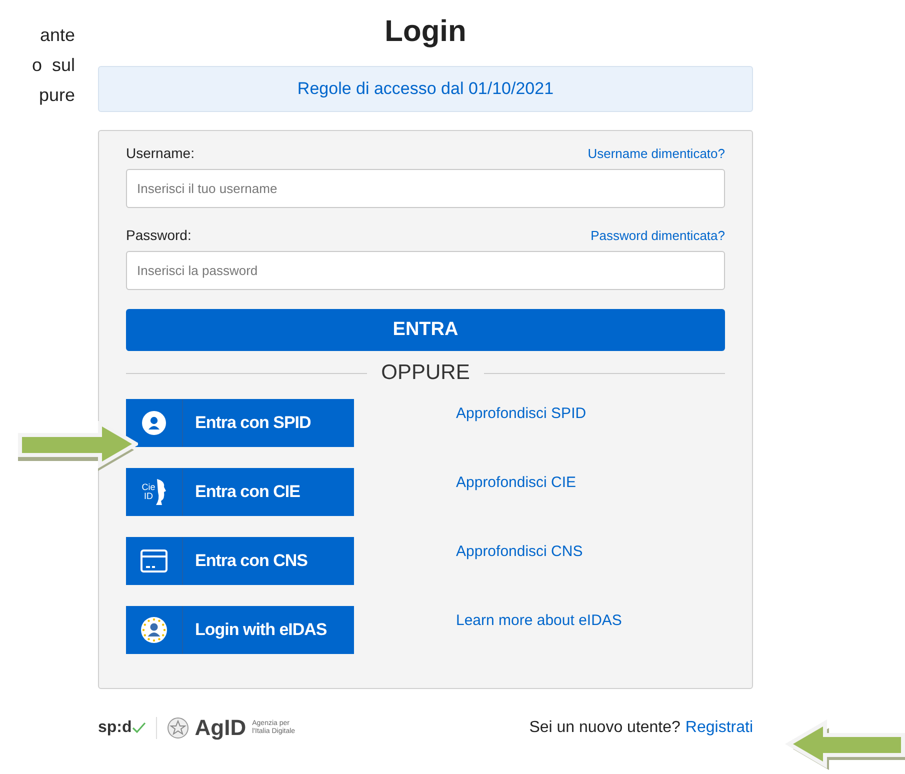 The image size is (905, 774). I want to click on submit-button: ENTRA, so click(425, 330).